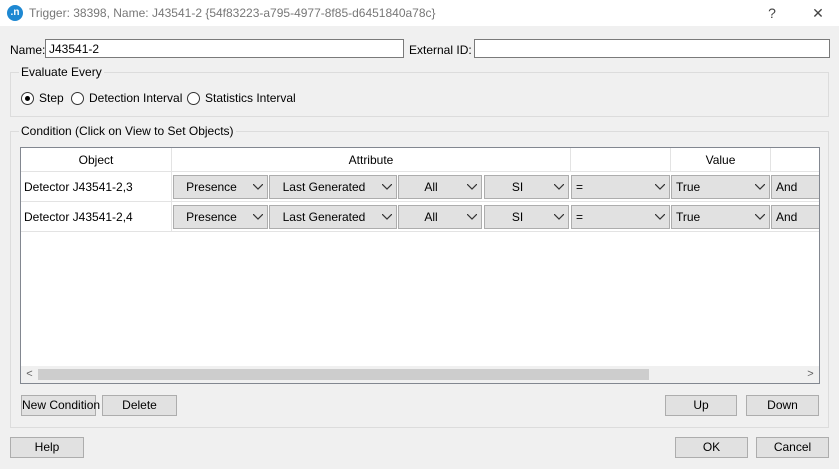 This screenshot has width=839, height=469. I want to click on help-title-button: ?, so click(772, 13).